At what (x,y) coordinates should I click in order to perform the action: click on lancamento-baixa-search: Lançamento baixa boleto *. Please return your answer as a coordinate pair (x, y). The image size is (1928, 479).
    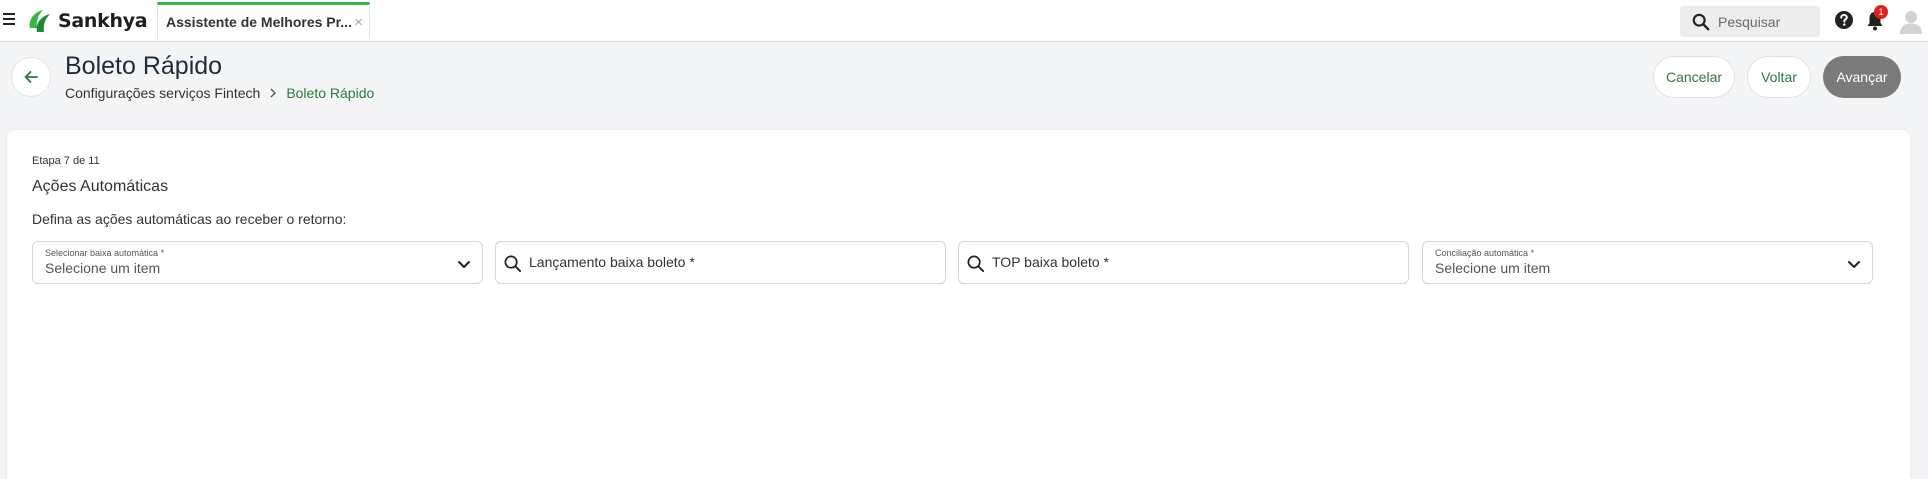
    Looking at the image, I should click on (720, 262).